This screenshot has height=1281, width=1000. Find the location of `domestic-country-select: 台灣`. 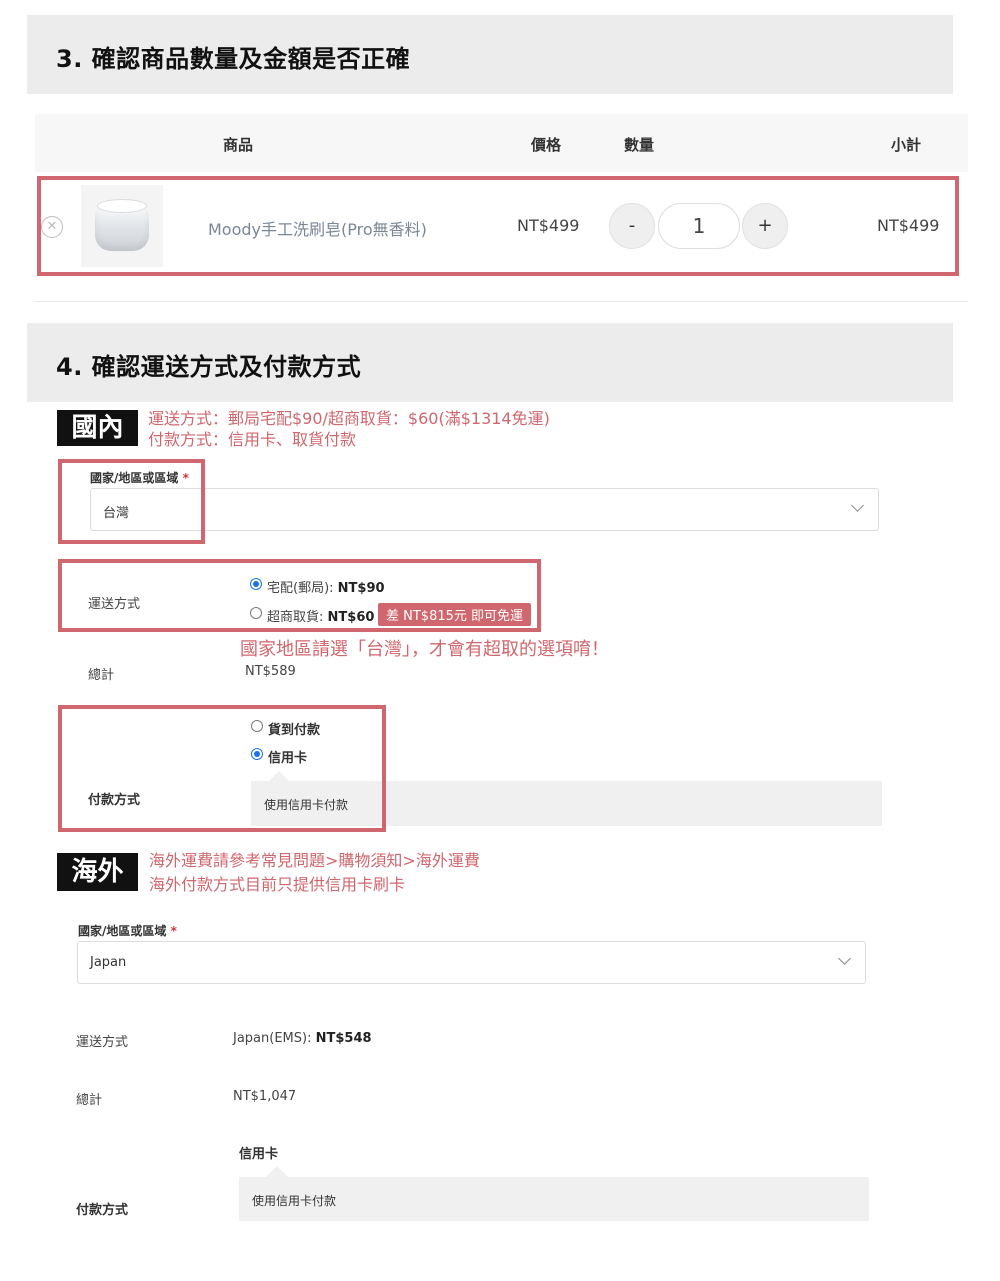

domestic-country-select: 台灣 is located at coordinates (484, 509).